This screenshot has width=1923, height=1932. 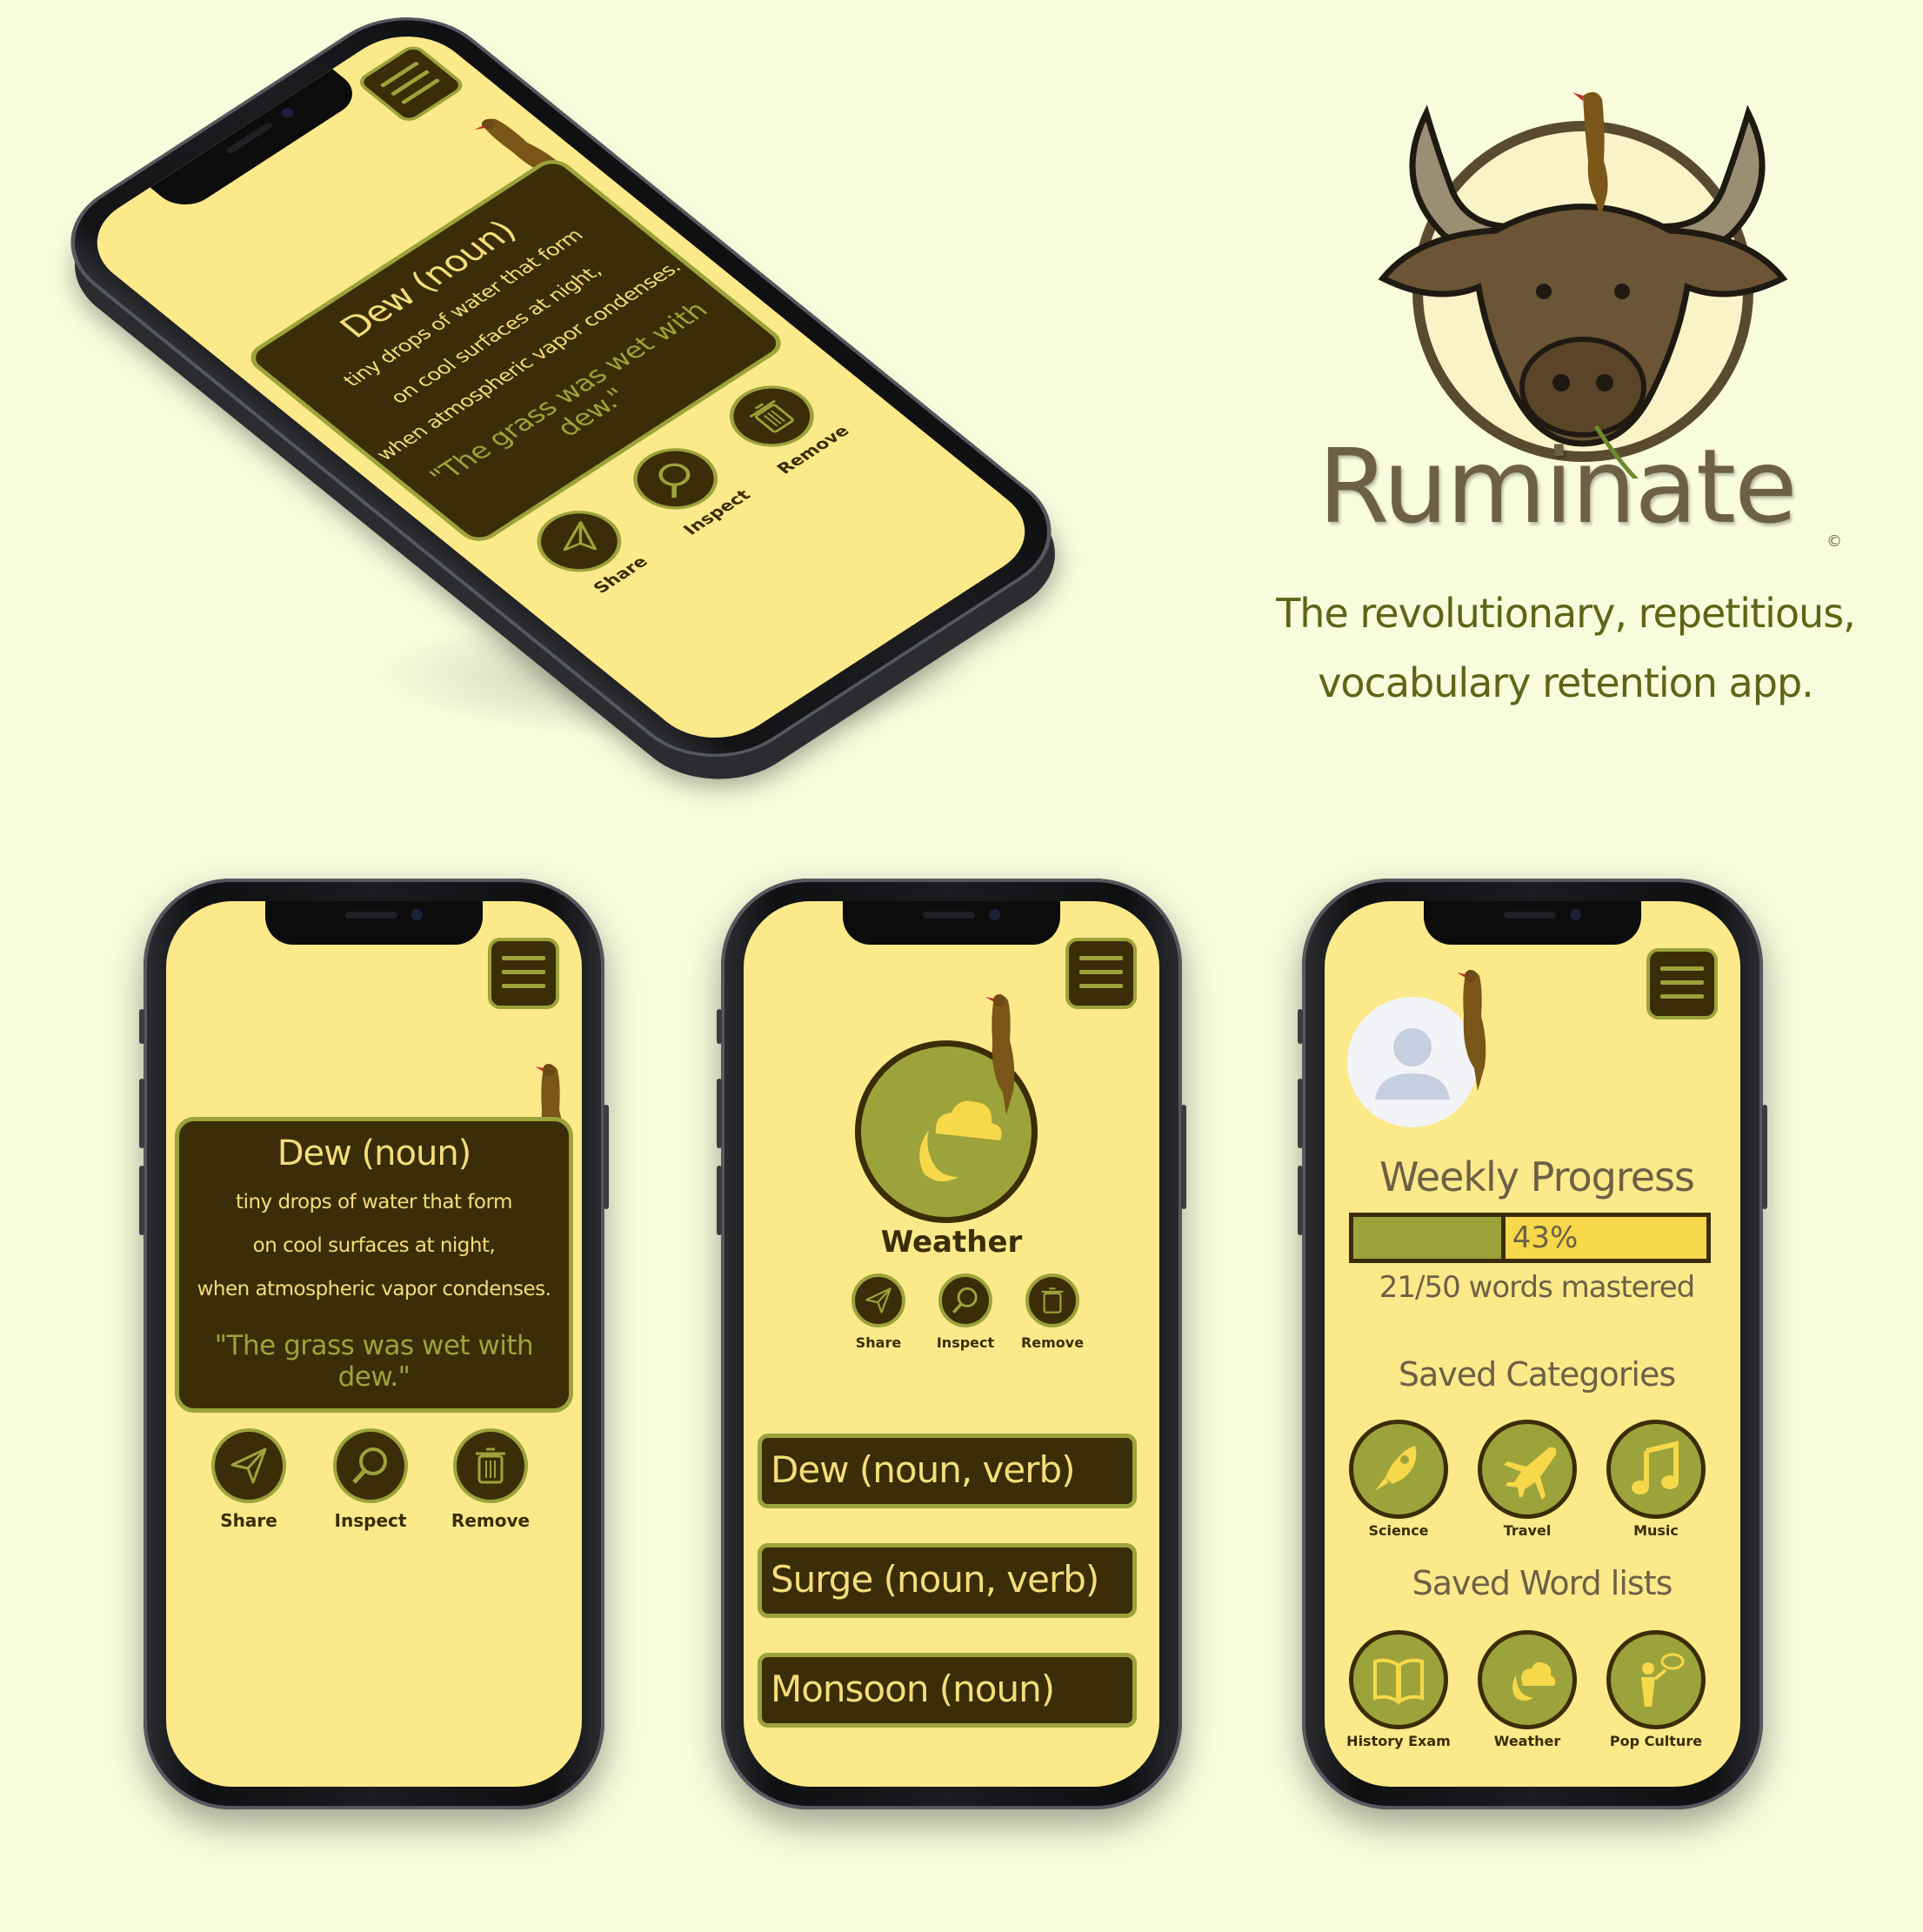 I want to click on word-list-label: Pop Culture, so click(x=1656, y=1741).